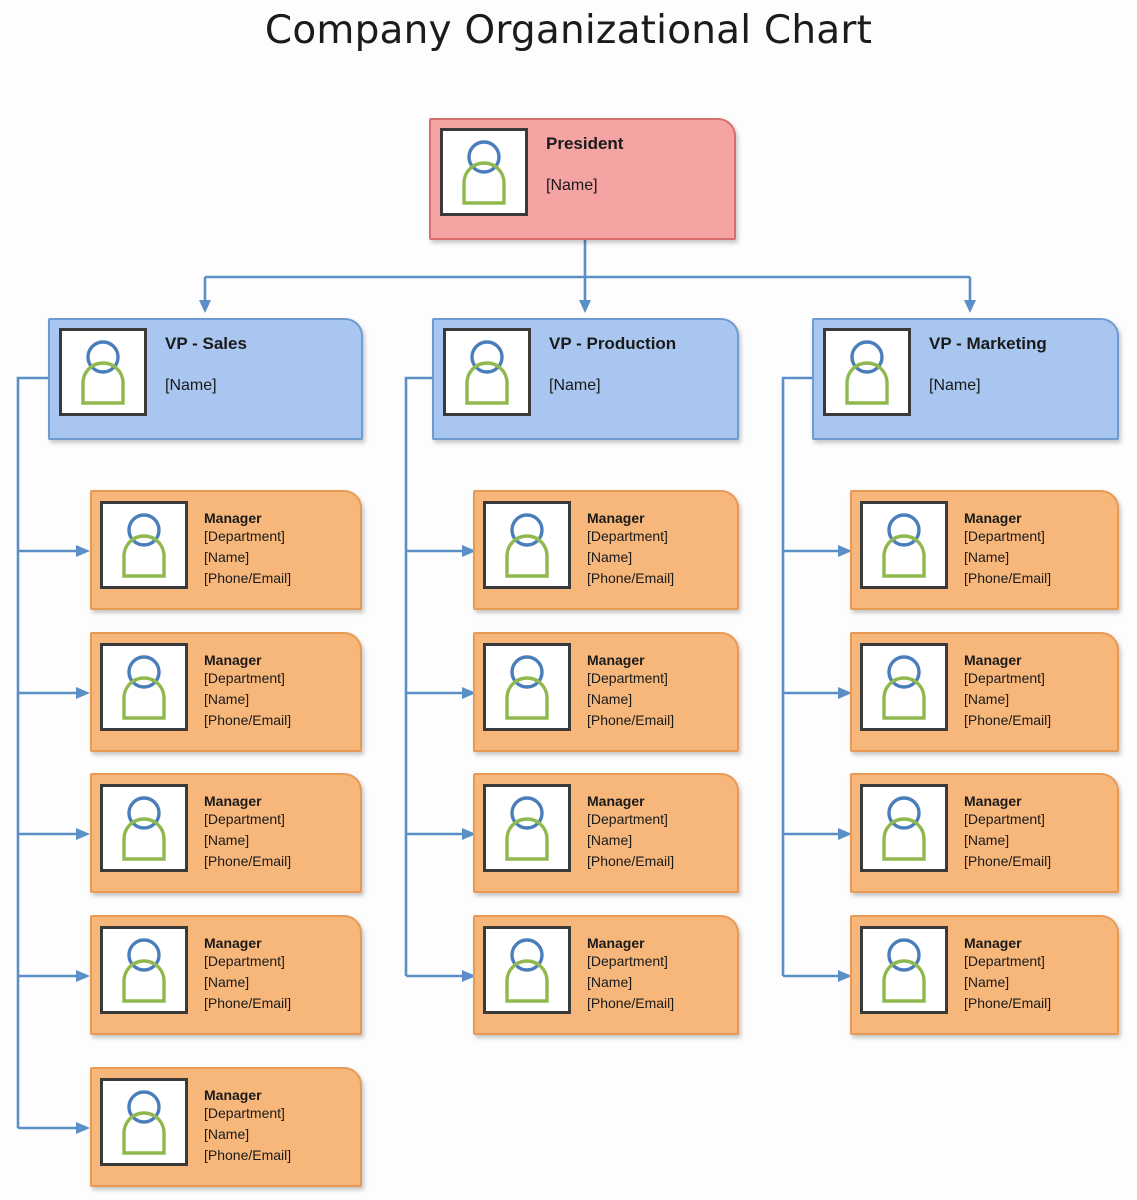 This screenshot has width=1137, height=1200. I want to click on node-text-block: VP - Production [Name], so click(603, 358).